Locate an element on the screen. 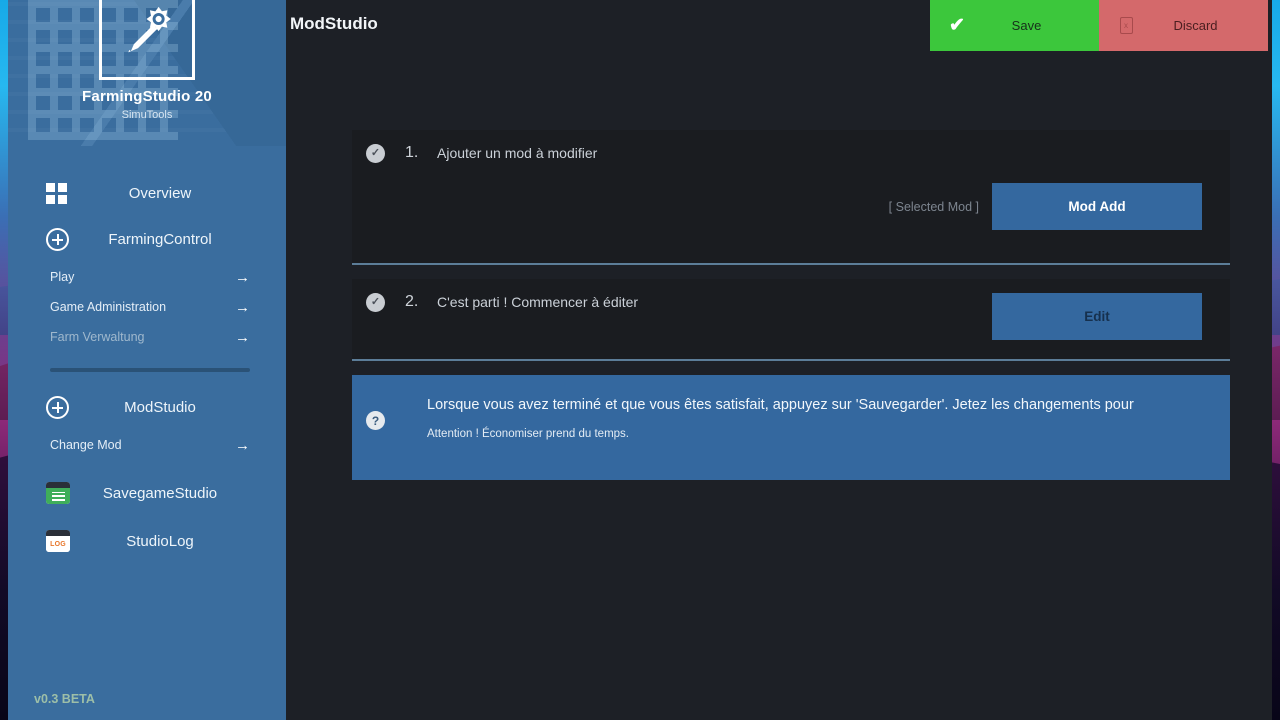 The image size is (1280, 720). sidebar-item-overview: Overview is located at coordinates (147, 193).